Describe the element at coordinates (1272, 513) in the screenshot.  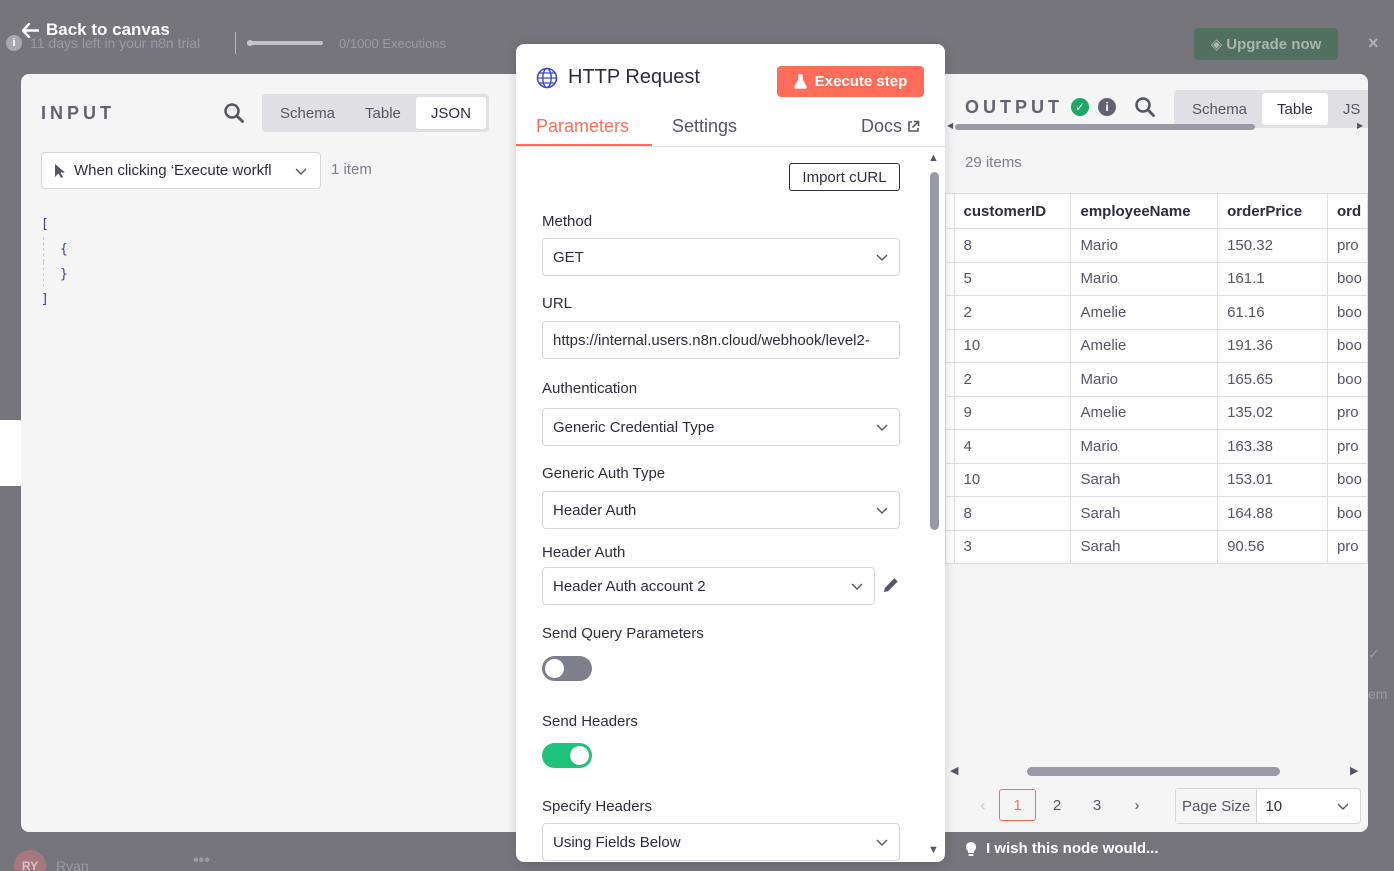
I see `table-cell: 164.88` at that location.